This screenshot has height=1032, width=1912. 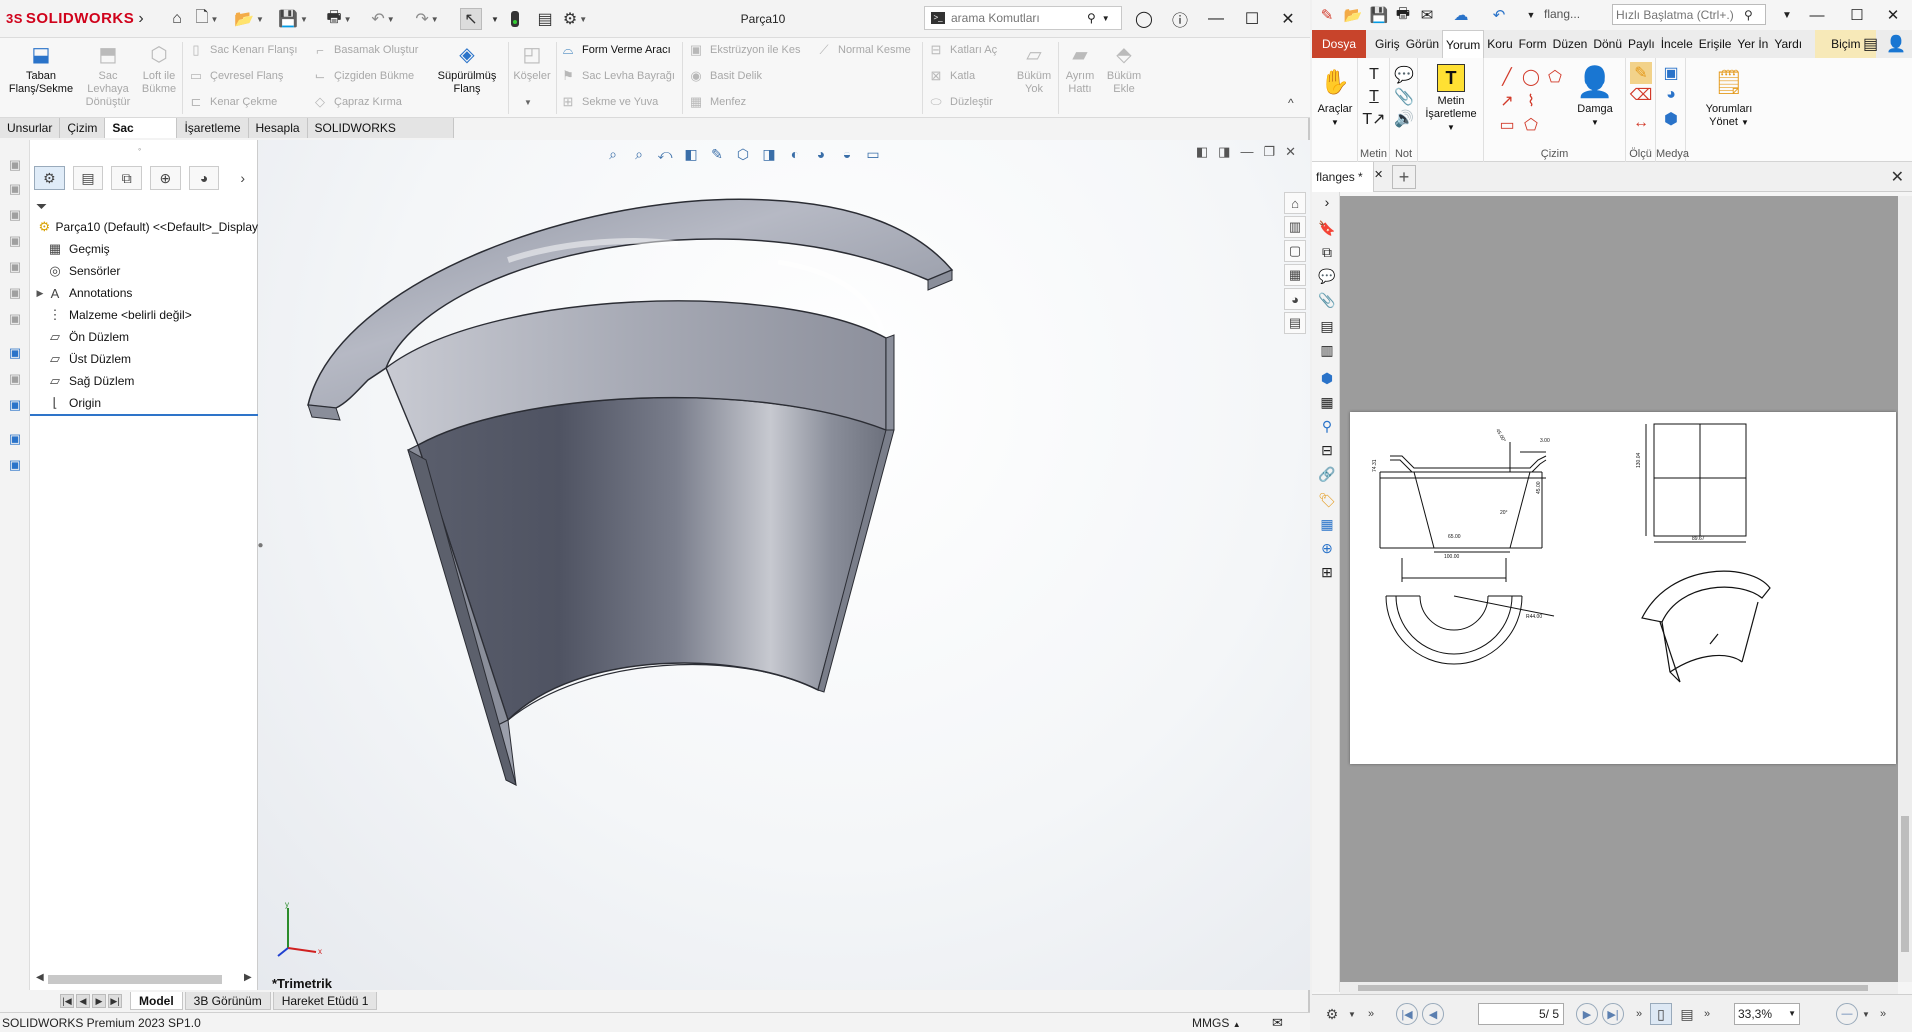 What do you see at coordinates (691, 154) in the screenshot?
I see `section-view-icon: ◧` at bounding box center [691, 154].